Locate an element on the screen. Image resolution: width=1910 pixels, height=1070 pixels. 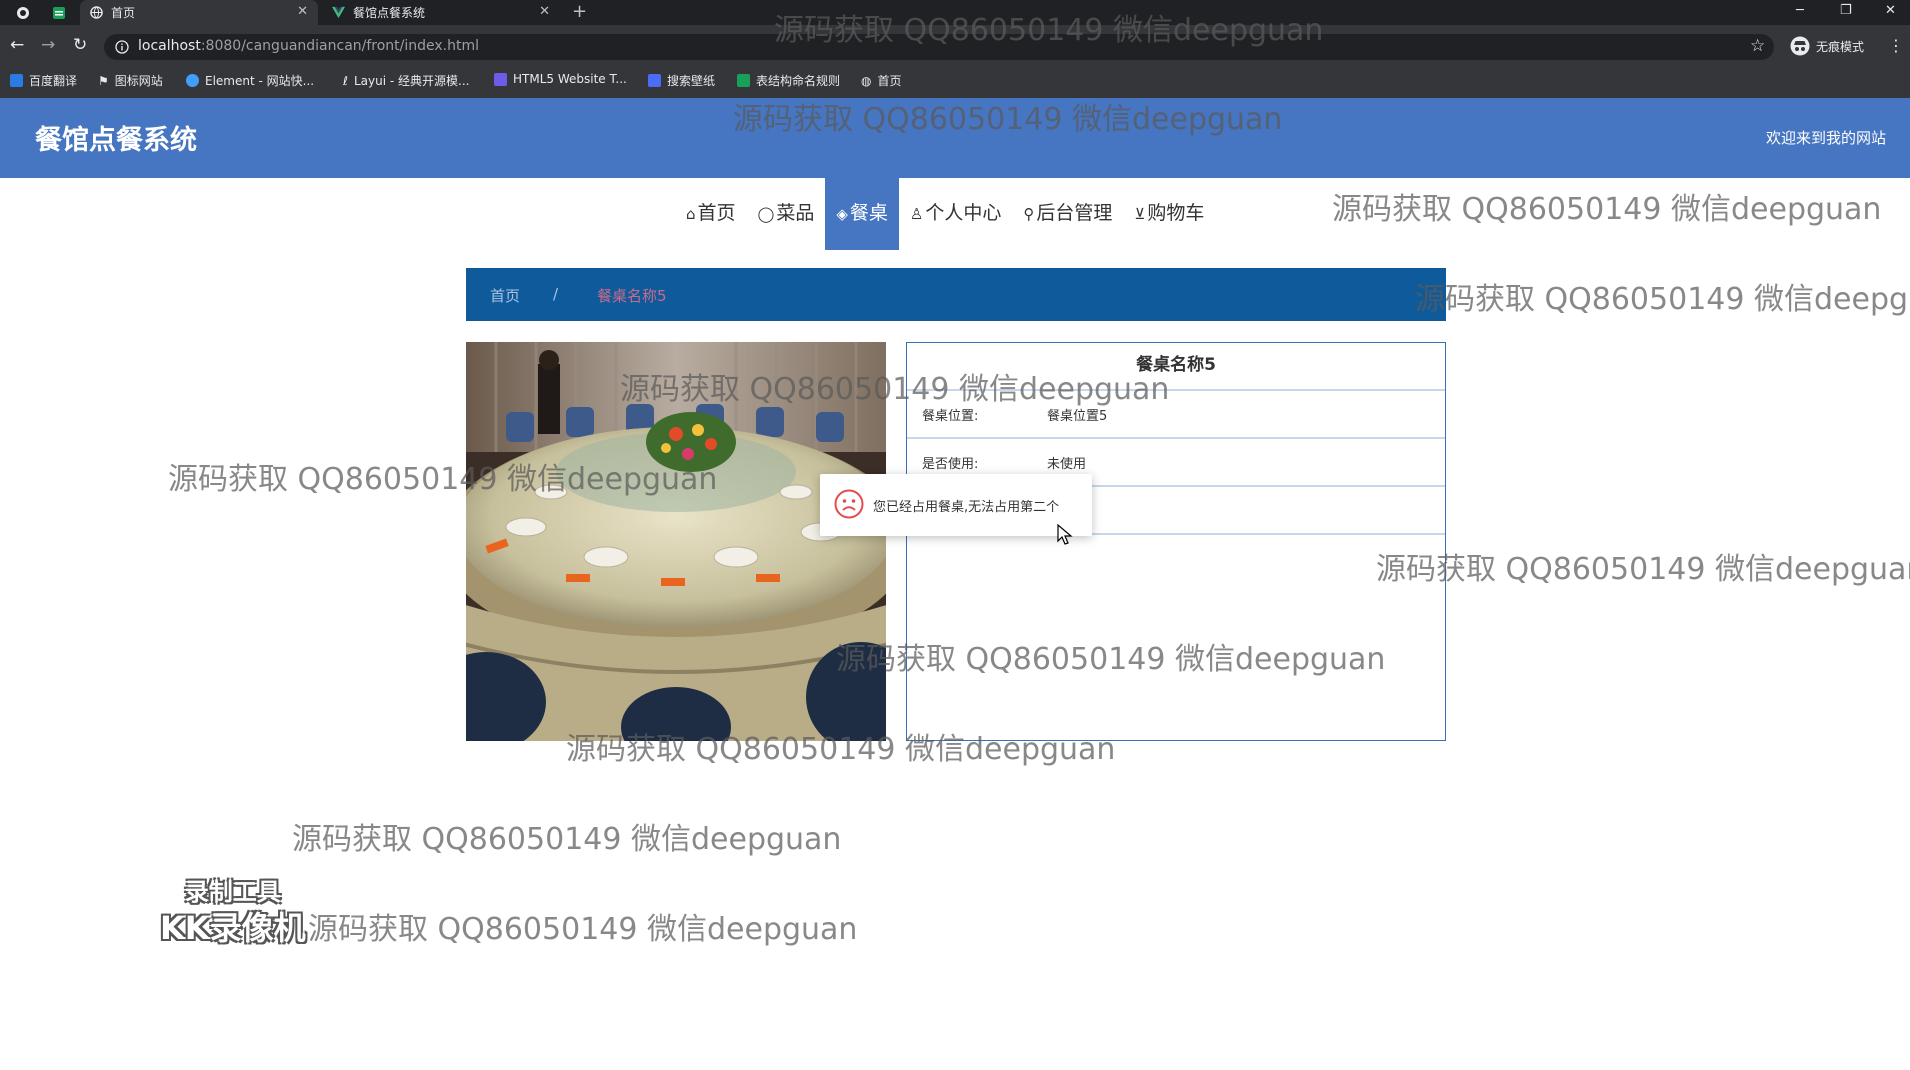
circle-icon: ◯ is located at coordinates (766, 214).